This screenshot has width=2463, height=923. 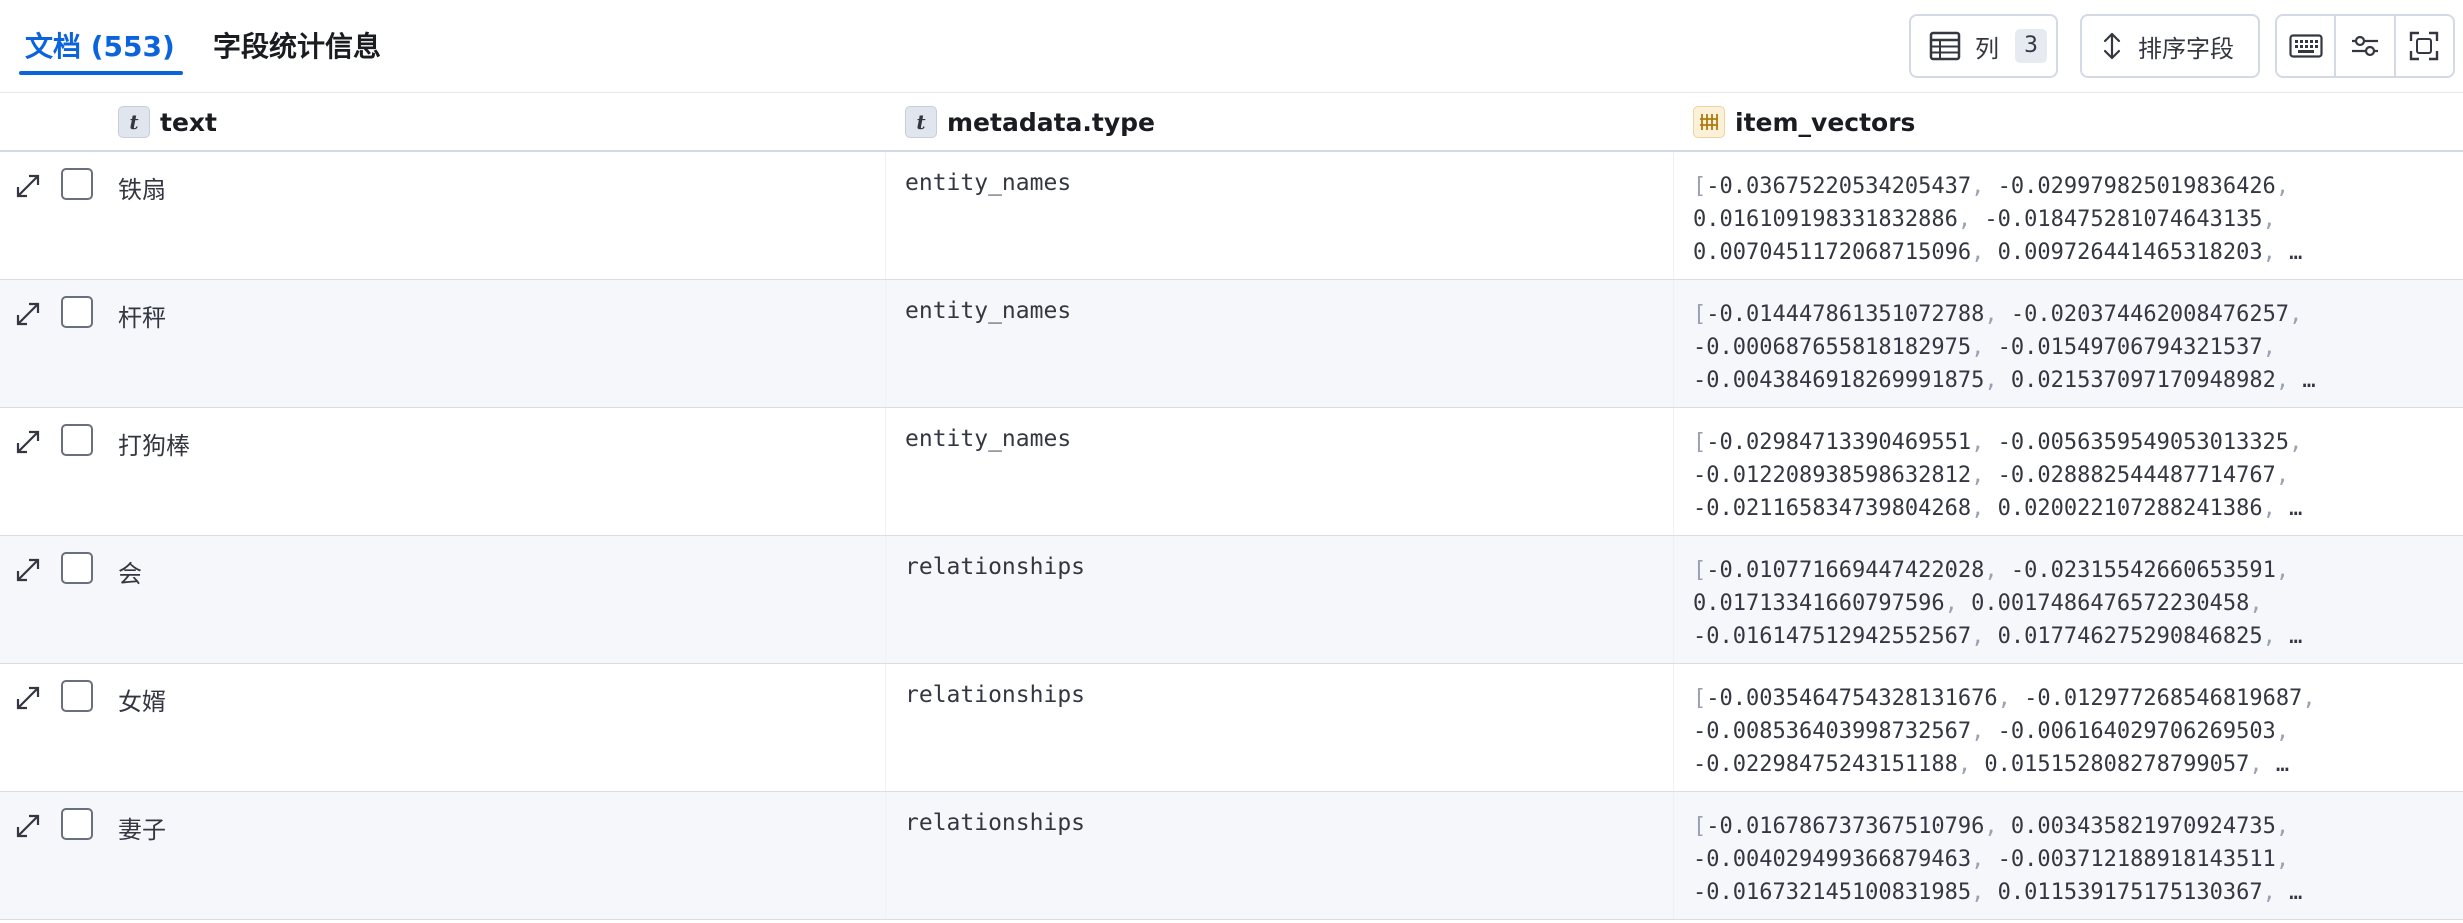 What do you see at coordinates (1231, 46) in the screenshot?
I see `discover-top-bar: 文档 (553) 字段统计信息 列 3 排序字段` at bounding box center [1231, 46].